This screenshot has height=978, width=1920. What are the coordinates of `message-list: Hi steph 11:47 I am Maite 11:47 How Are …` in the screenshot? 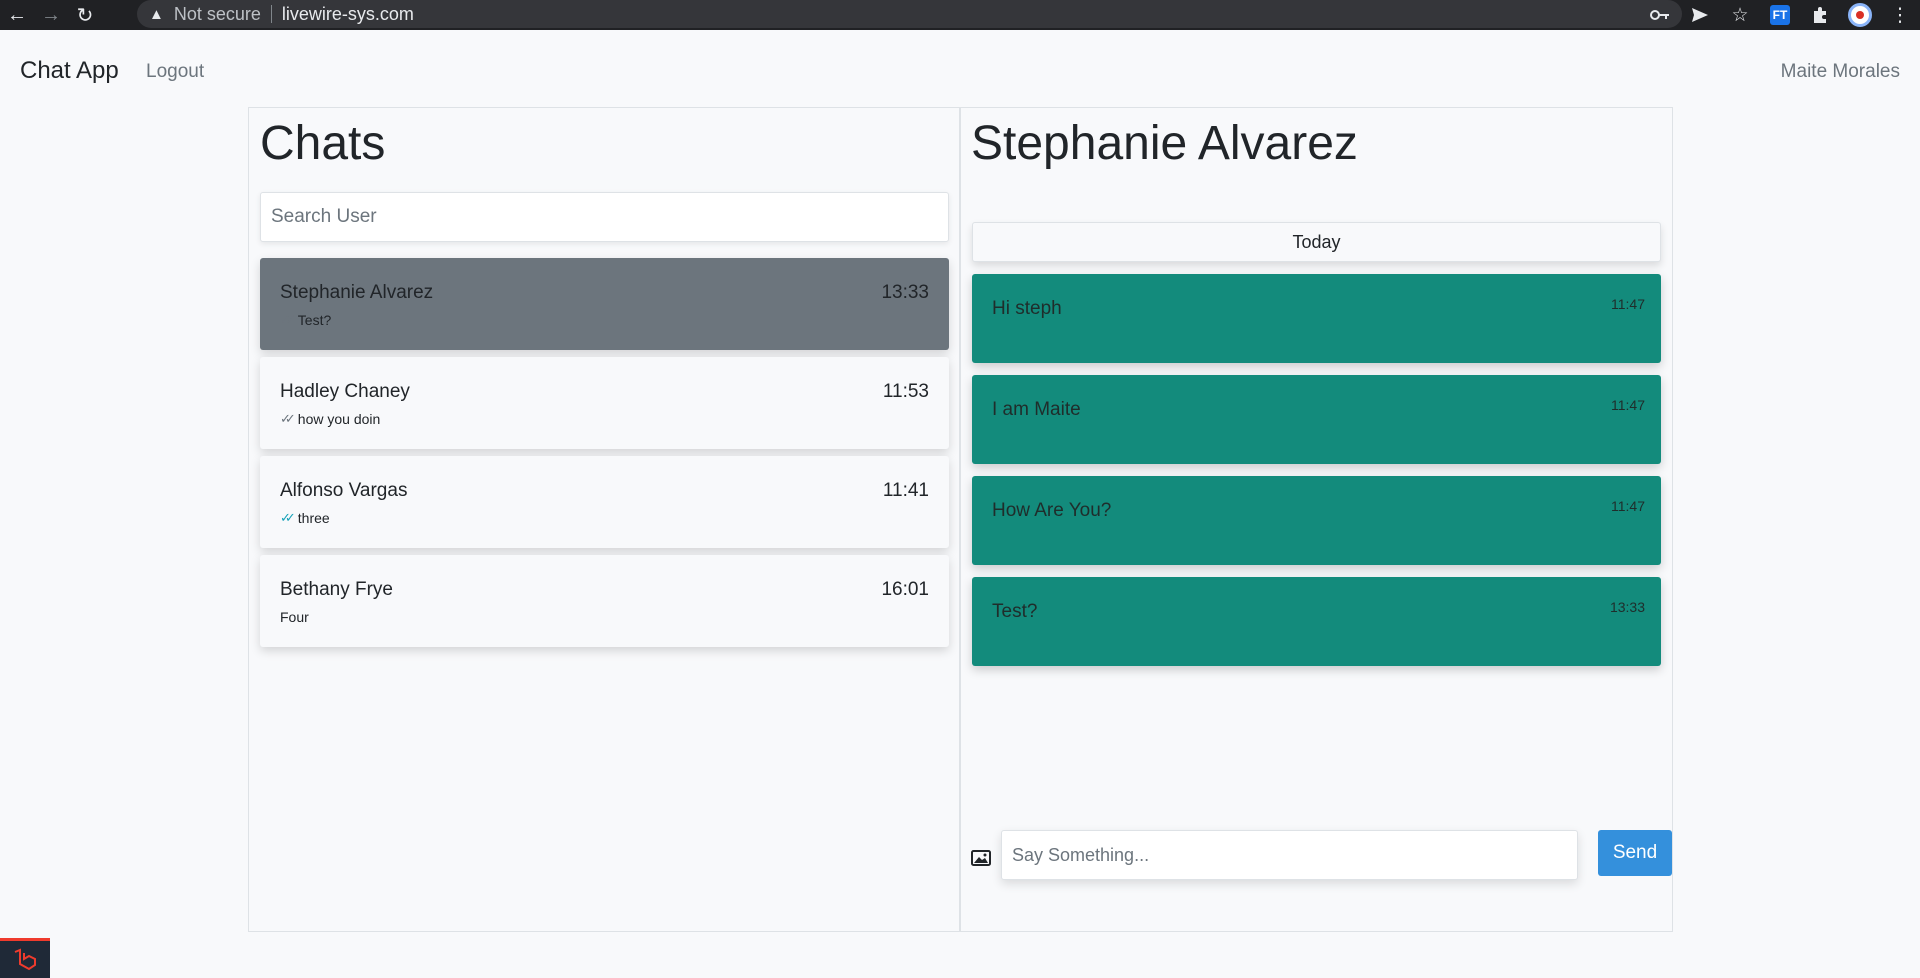 It's located at (1316, 476).